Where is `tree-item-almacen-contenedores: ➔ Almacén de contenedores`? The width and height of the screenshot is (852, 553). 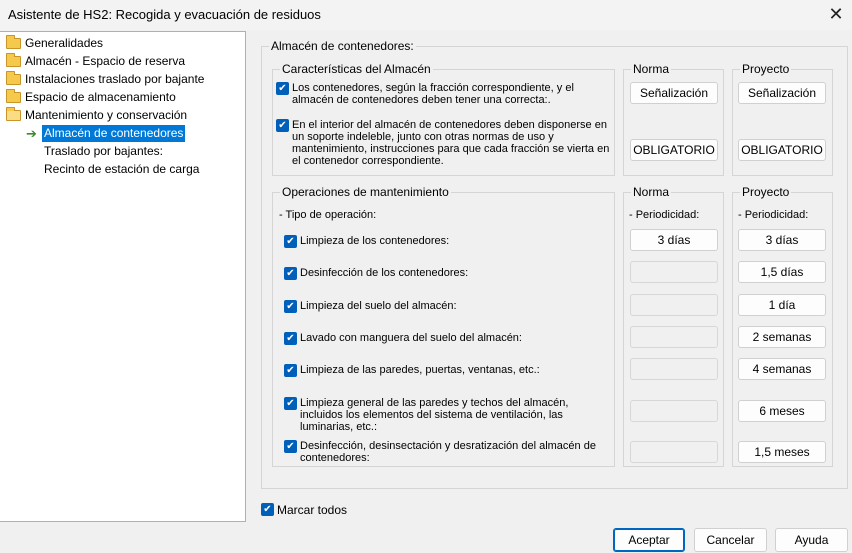
tree-item-almacen-contenedores: ➔ Almacén de contenedores is located at coordinates (120, 133).